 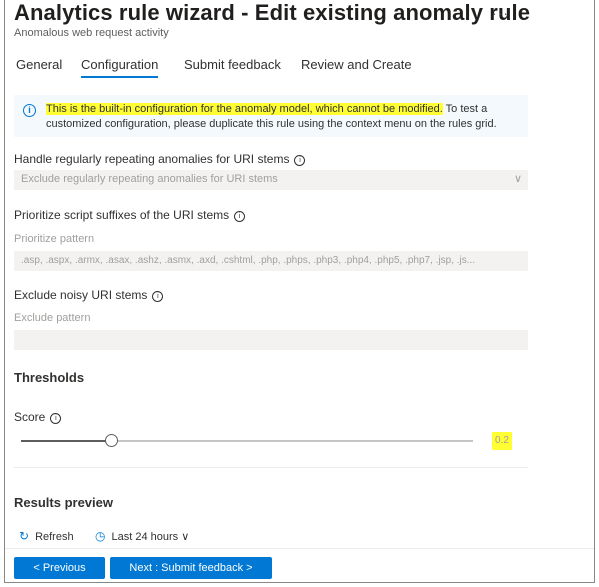 What do you see at coordinates (54, 239) in the screenshot?
I see `prioritize-pattern-label: Prioritize pattern` at bounding box center [54, 239].